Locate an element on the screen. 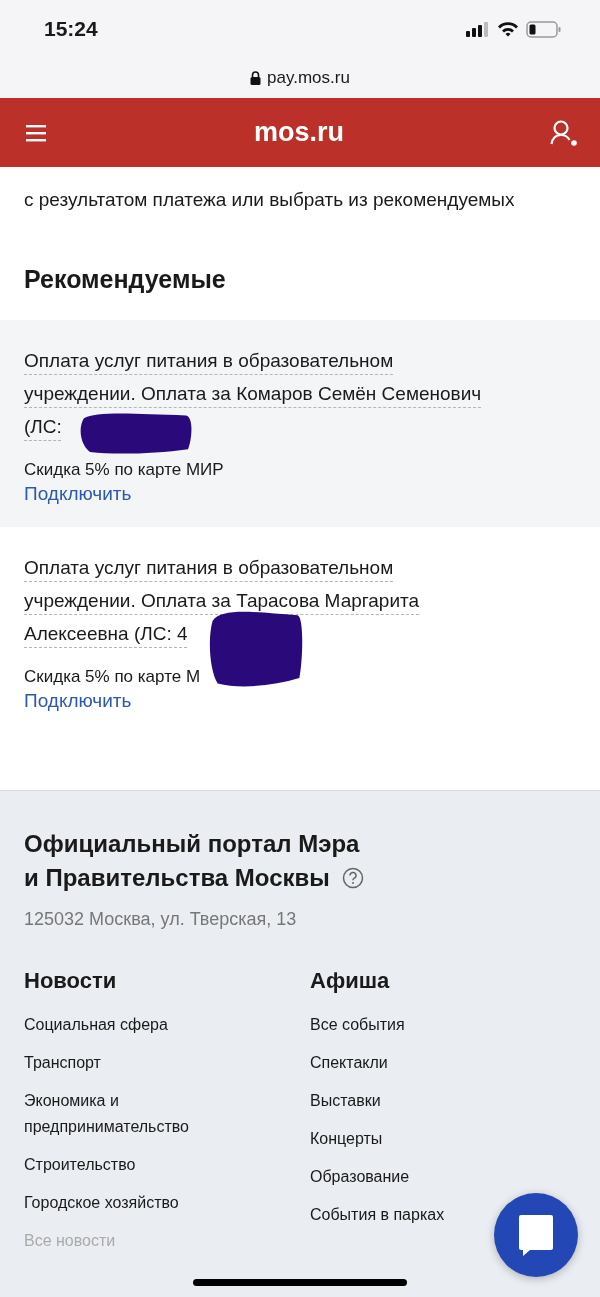  footer-link: Транспорт is located at coordinates (62, 1063).